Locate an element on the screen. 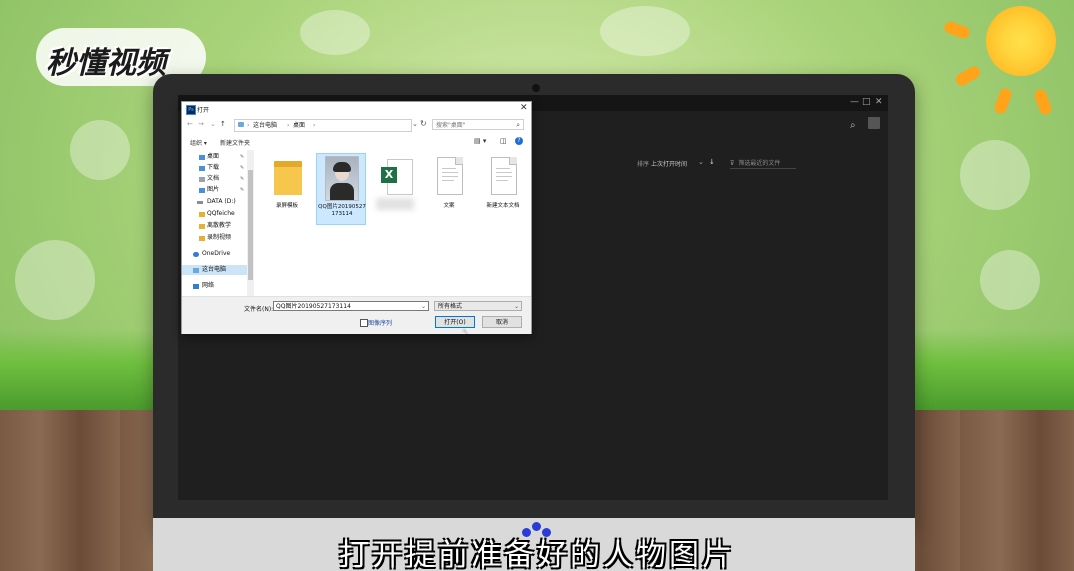 The width and height of the screenshot is (1074, 571). sort-direction-icon: ↓ is located at coordinates (712, 162).